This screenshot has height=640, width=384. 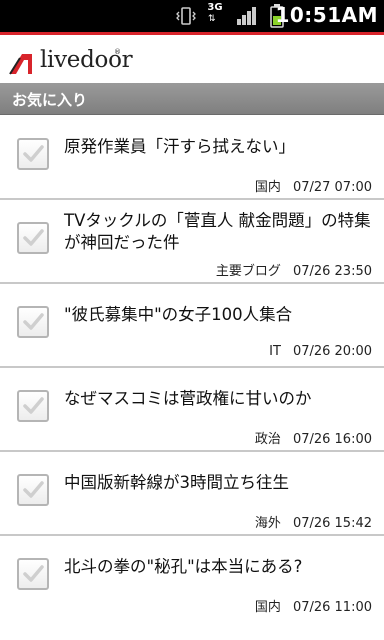 I want to click on article-title: "彼氏募集中"の女子100人集合, so click(x=220, y=315).